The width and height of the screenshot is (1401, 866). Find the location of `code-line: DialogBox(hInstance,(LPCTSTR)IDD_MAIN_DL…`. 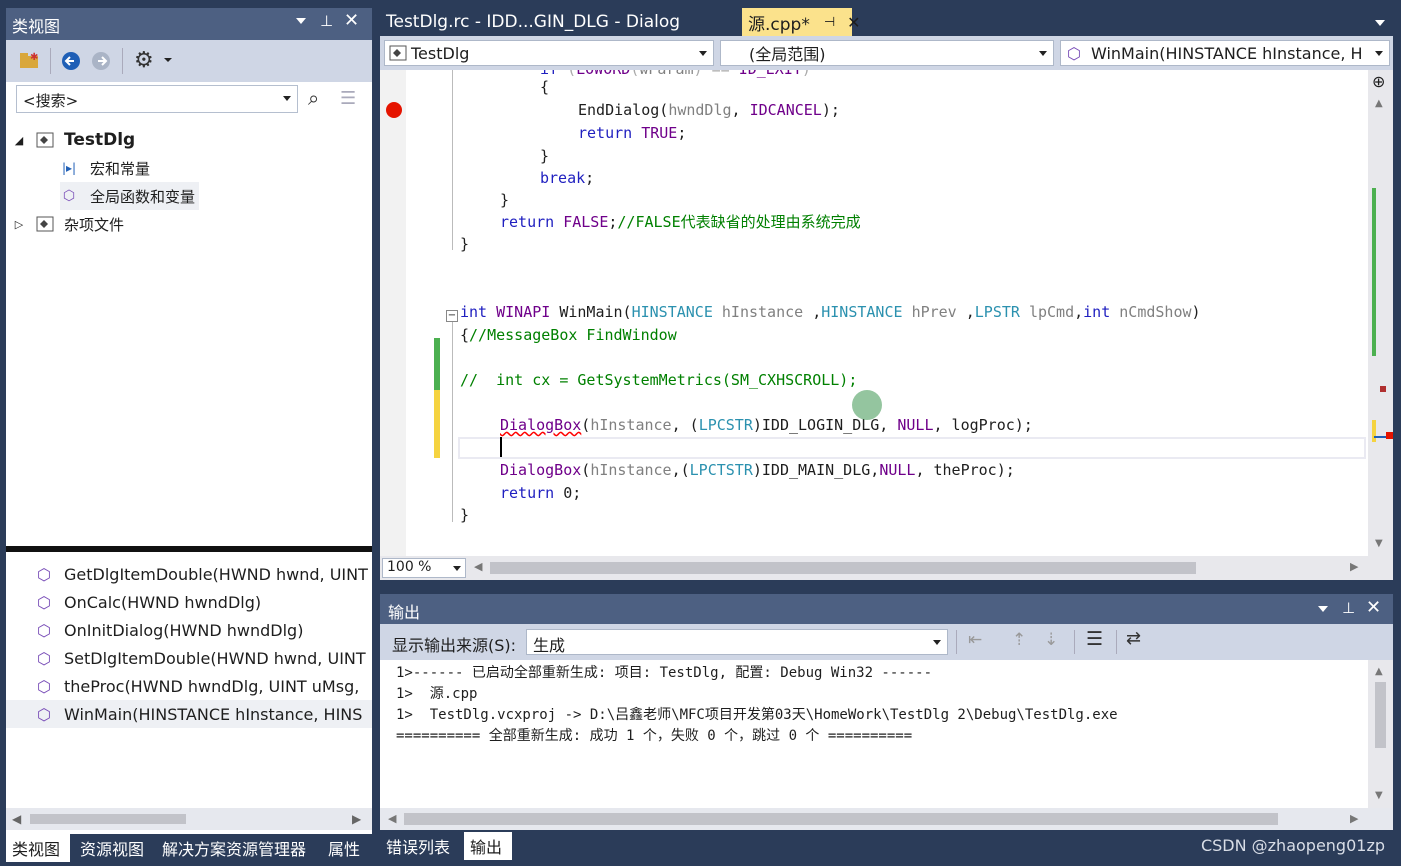

code-line: DialogBox(hInstance,(LPCTSTR)IDD_MAIN_DL… is located at coordinates (757, 470).